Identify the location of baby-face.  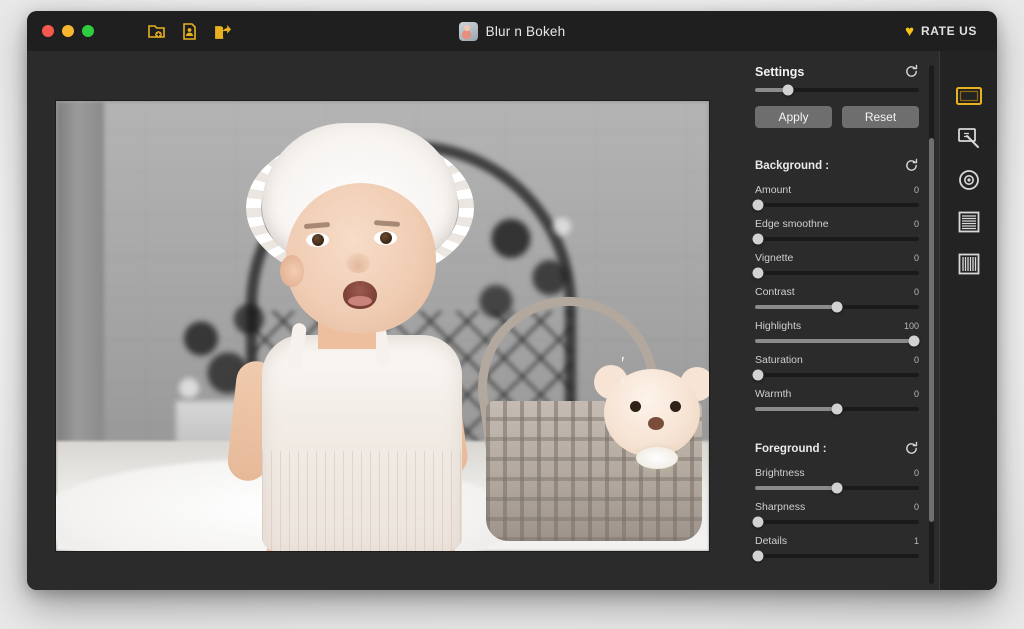
(357, 258).